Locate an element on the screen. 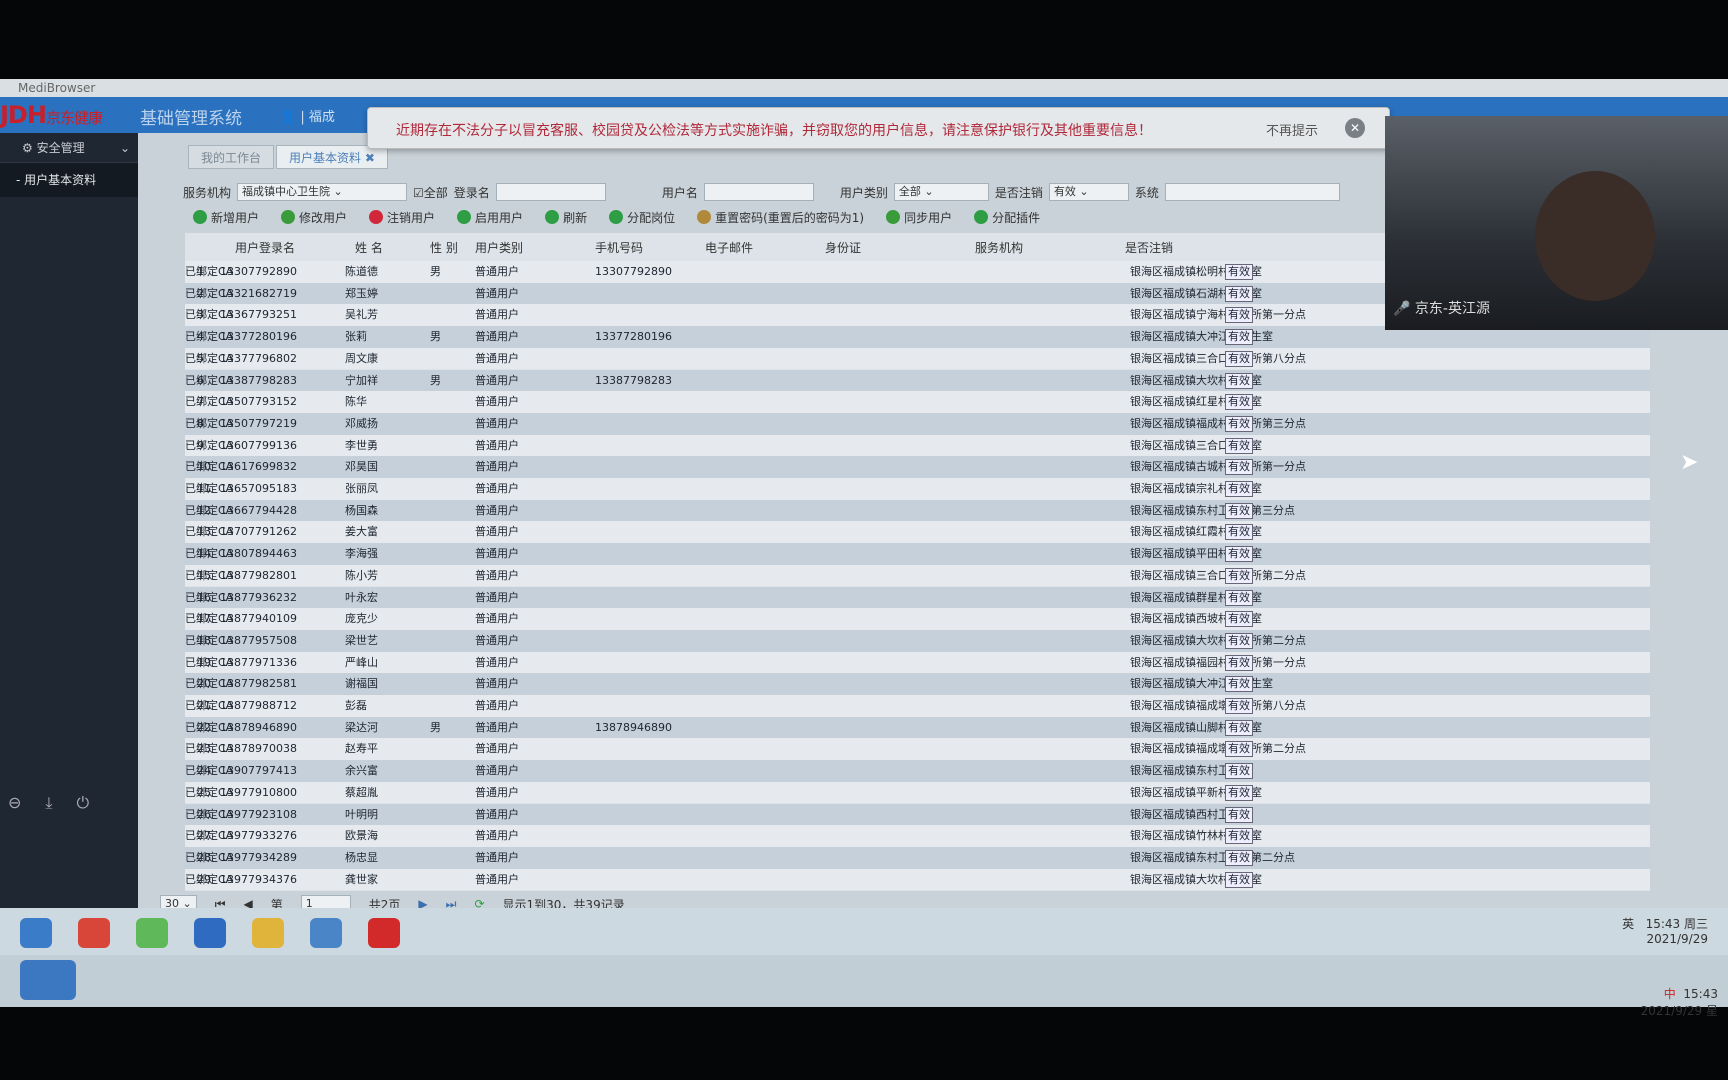 This screenshot has width=1728, height=1080. column-header: 手机号码 is located at coordinates (619, 247).